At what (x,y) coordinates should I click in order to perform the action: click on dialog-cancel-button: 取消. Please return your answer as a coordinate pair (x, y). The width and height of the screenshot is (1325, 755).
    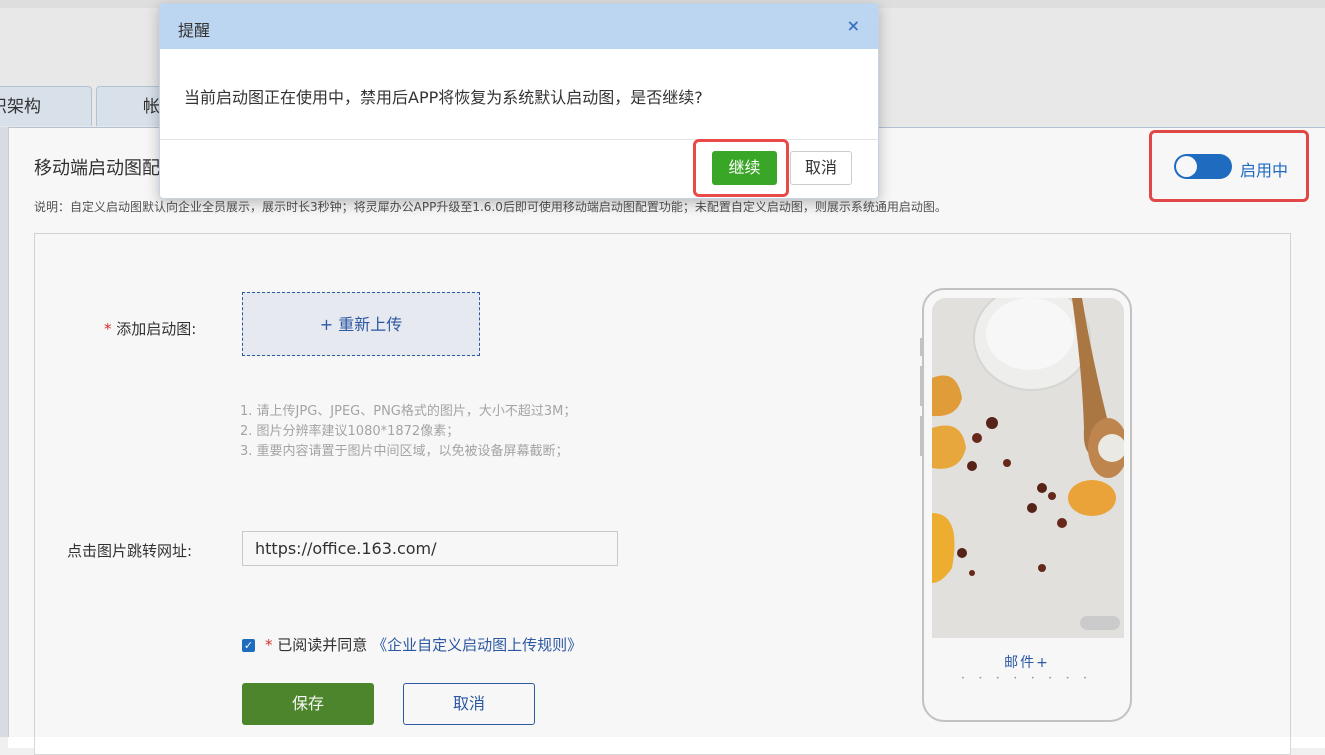
    Looking at the image, I should click on (821, 168).